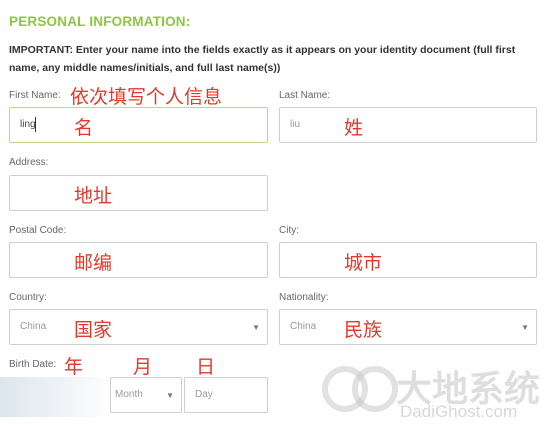  What do you see at coordinates (93, 330) in the screenshot?
I see `annotation-country: 国家` at bounding box center [93, 330].